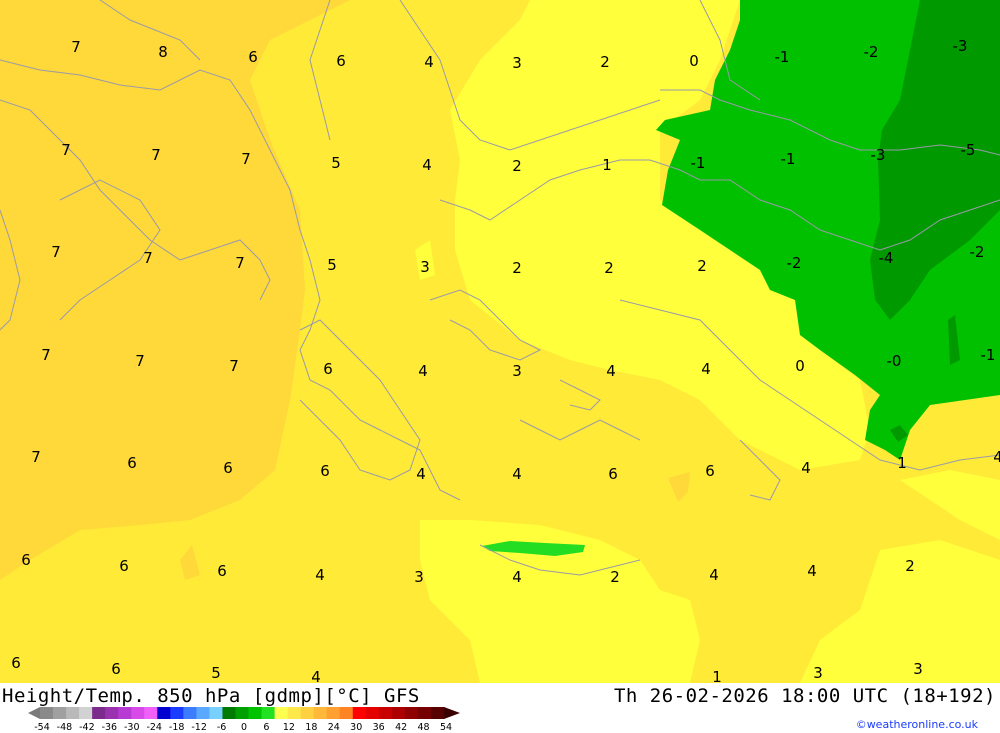  What do you see at coordinates (446, 726) in the screenshot?
I see `legend-tick-label: 54` at bounding box center [446, 726].